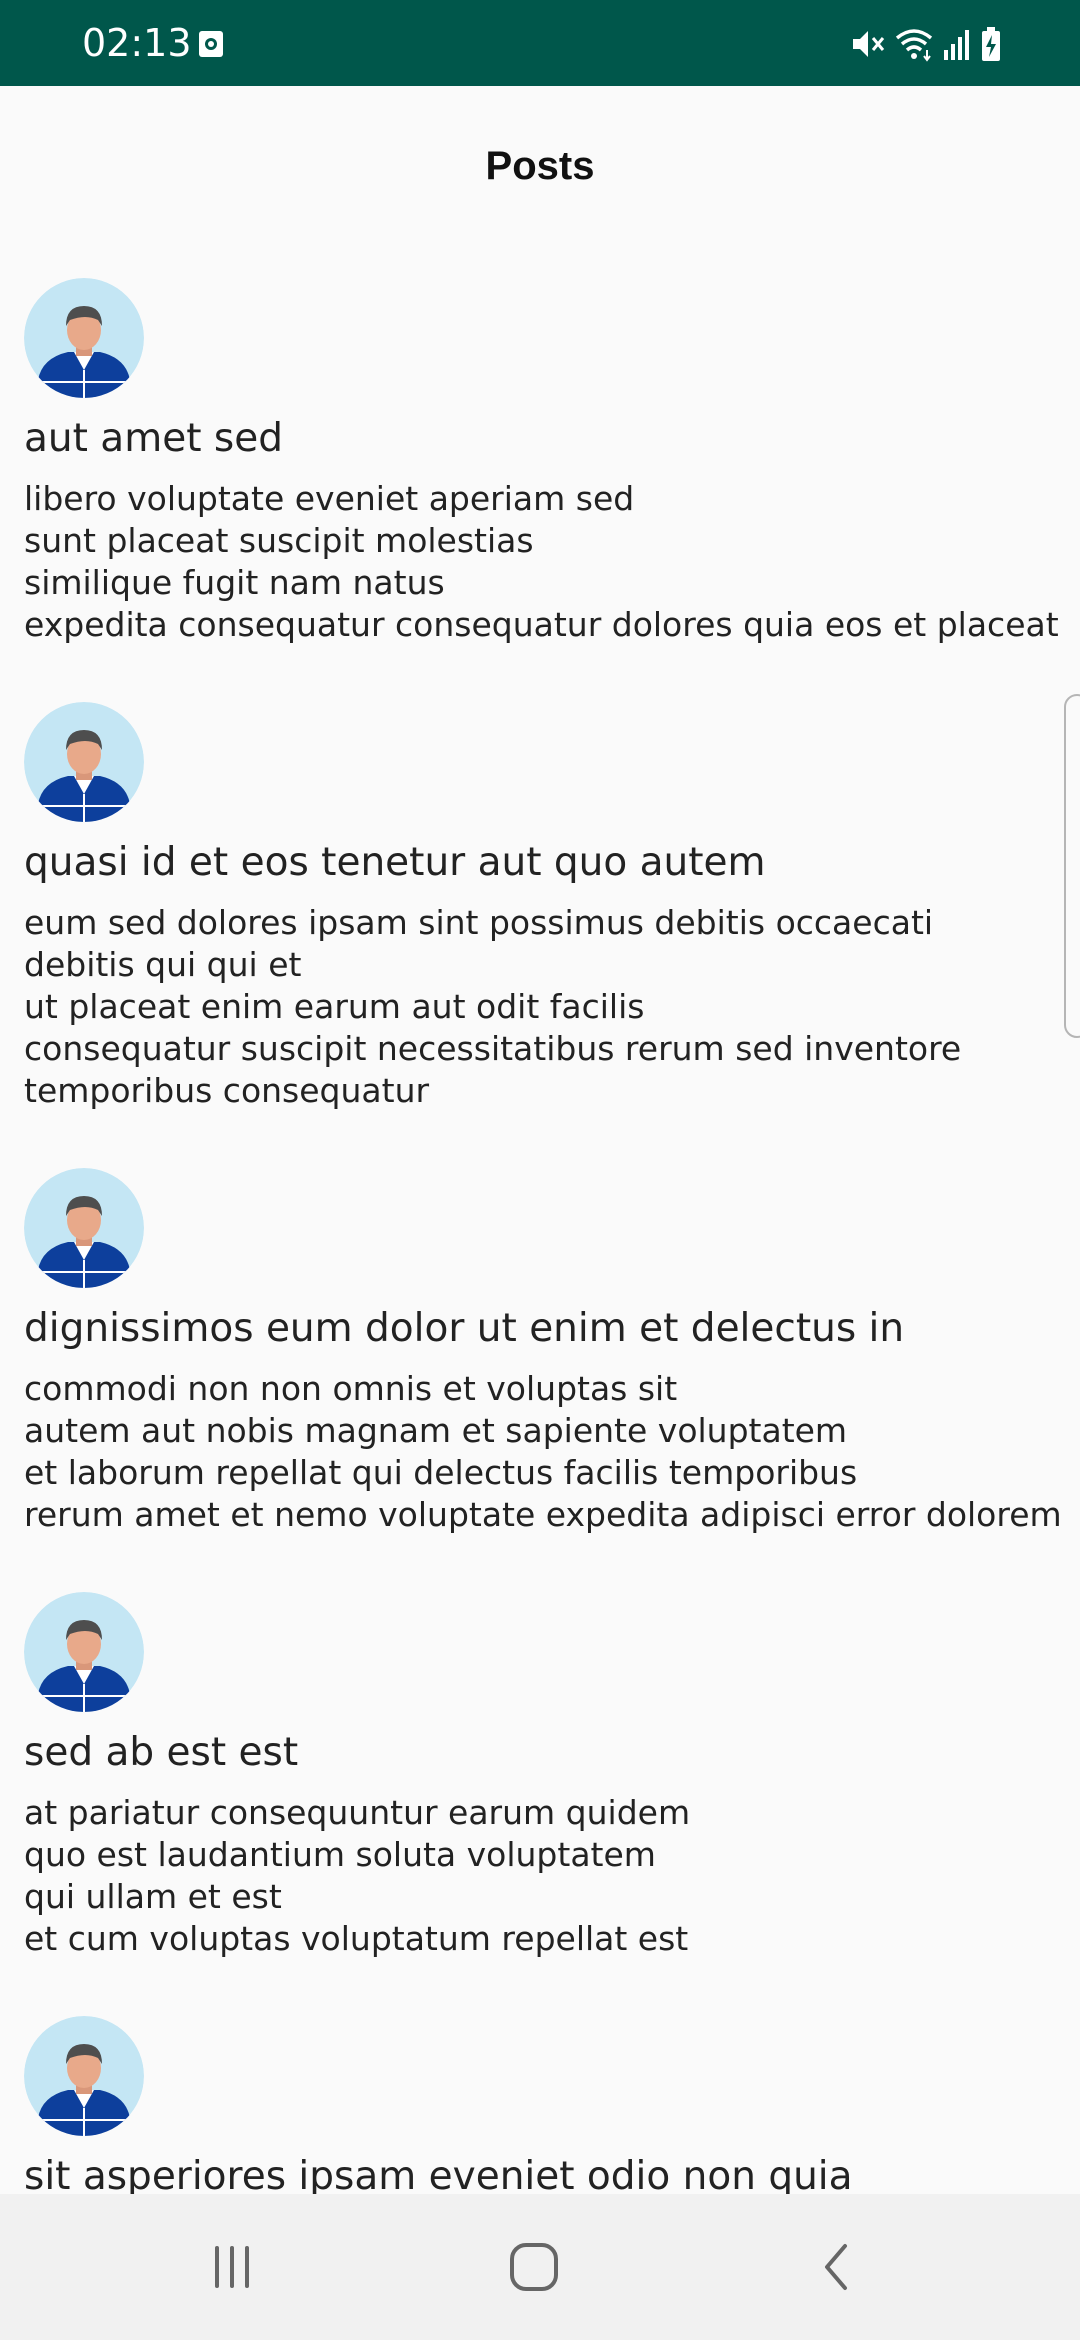  I want to click on post-body-line: et cum voluptas voluptatum repellat est, so click(356, 1938).